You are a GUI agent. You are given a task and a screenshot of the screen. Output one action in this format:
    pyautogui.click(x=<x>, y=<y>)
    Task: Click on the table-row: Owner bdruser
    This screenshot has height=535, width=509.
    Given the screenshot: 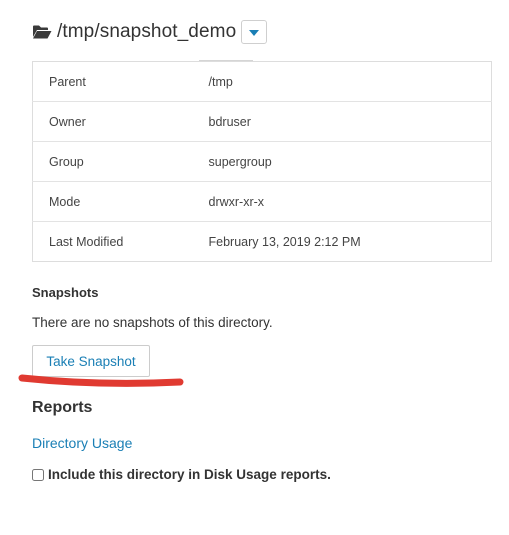 What is the action you would take?
    pyautogui.click(x=262, y=121)
    